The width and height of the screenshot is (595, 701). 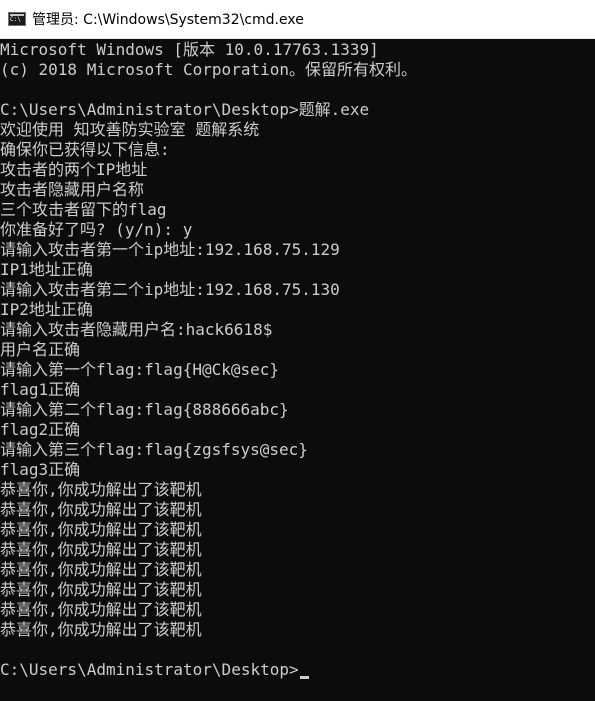 I want to click on window-title: 管理员: C:\Windows\System32\cmd.exe, so click(x=168, y=20).